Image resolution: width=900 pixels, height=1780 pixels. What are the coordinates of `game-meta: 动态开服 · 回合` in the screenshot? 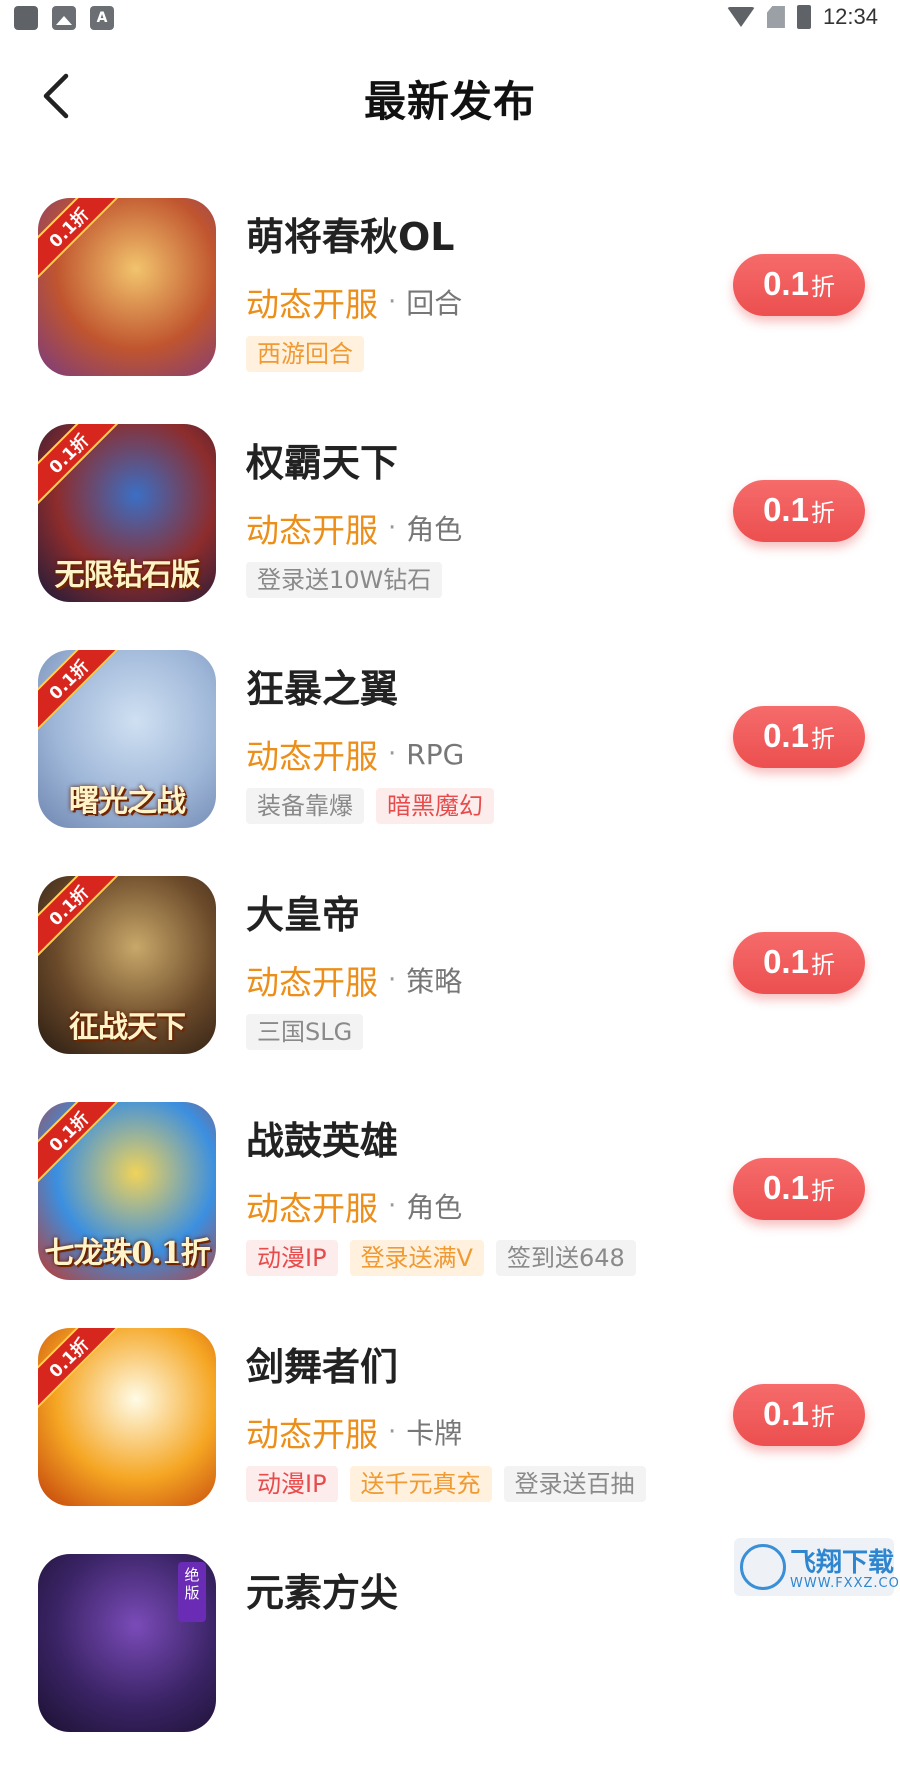 It's located at (354, 302).